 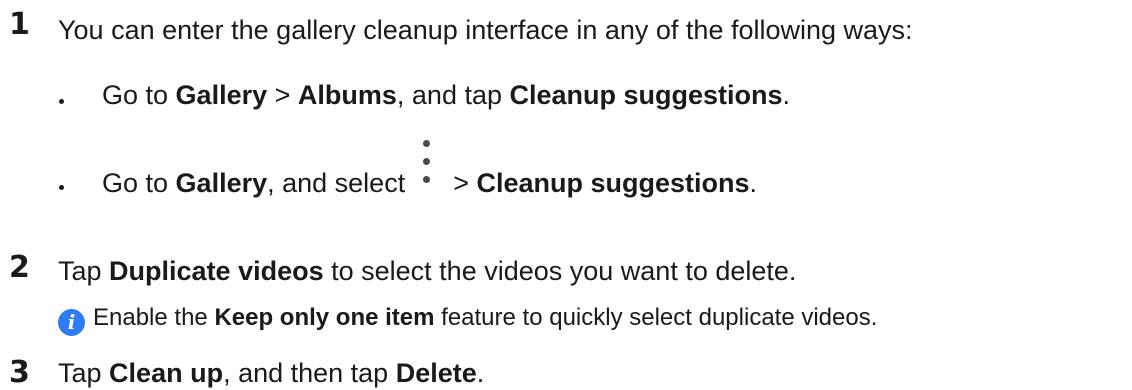 What do you see at coordinates (19, 267) in the screenshot?
I see `step-number: 2` at bounding box center [19, 267].